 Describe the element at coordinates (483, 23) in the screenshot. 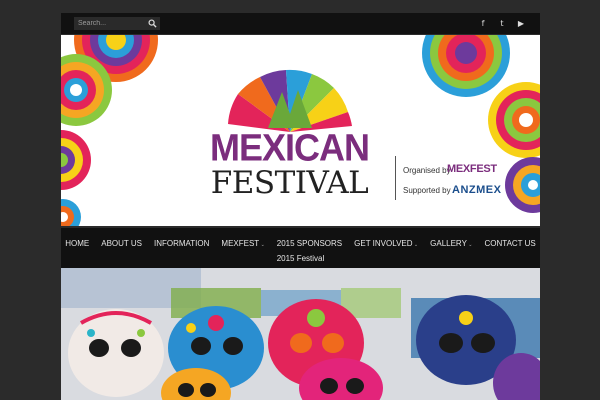

I see `facebook-icon: f` at that location.